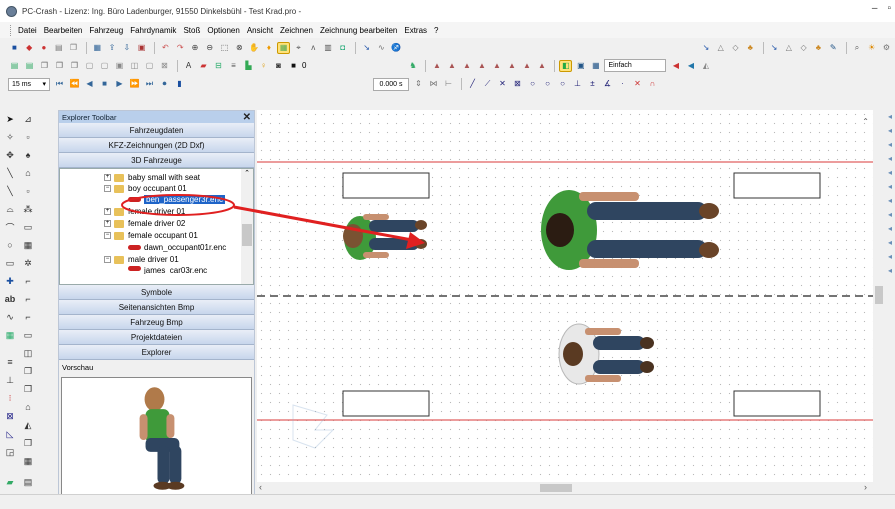 Image resolution: width=895 pixels, height=509 pixels. What do you see at coordinates (28, 317) in the screenshot?
I see `spline-icon: ⌐` at bounding box center [28, 317].